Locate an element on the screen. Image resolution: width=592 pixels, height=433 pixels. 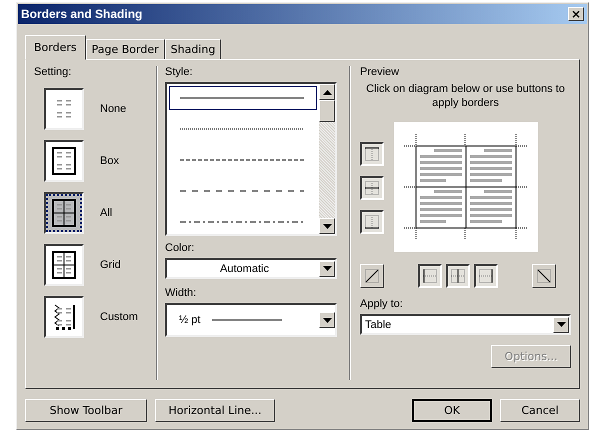
dialog-button: Cancel is located at coordinates (540, 410).